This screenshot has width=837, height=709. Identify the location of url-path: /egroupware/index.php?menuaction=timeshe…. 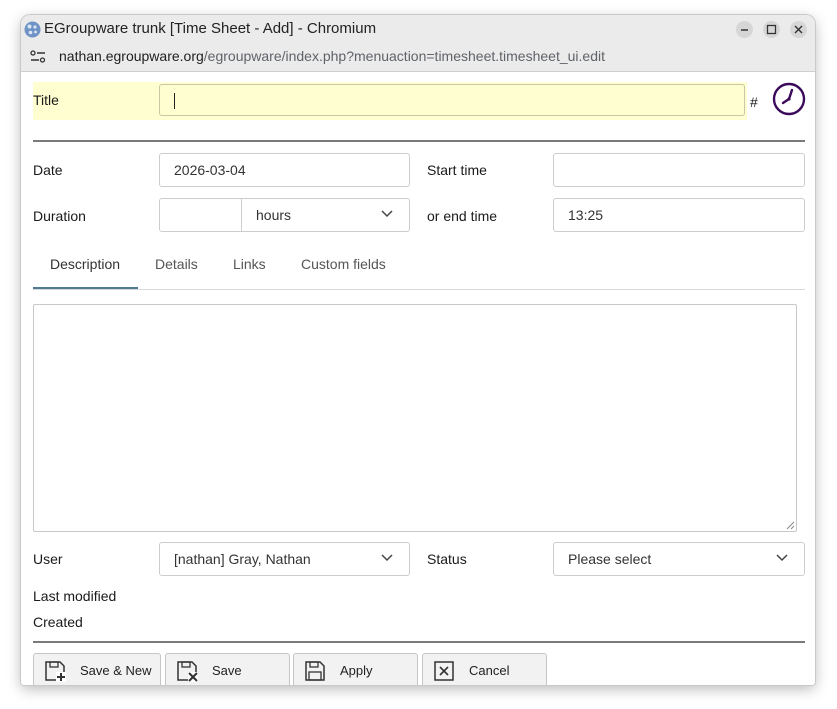
(404, 56).